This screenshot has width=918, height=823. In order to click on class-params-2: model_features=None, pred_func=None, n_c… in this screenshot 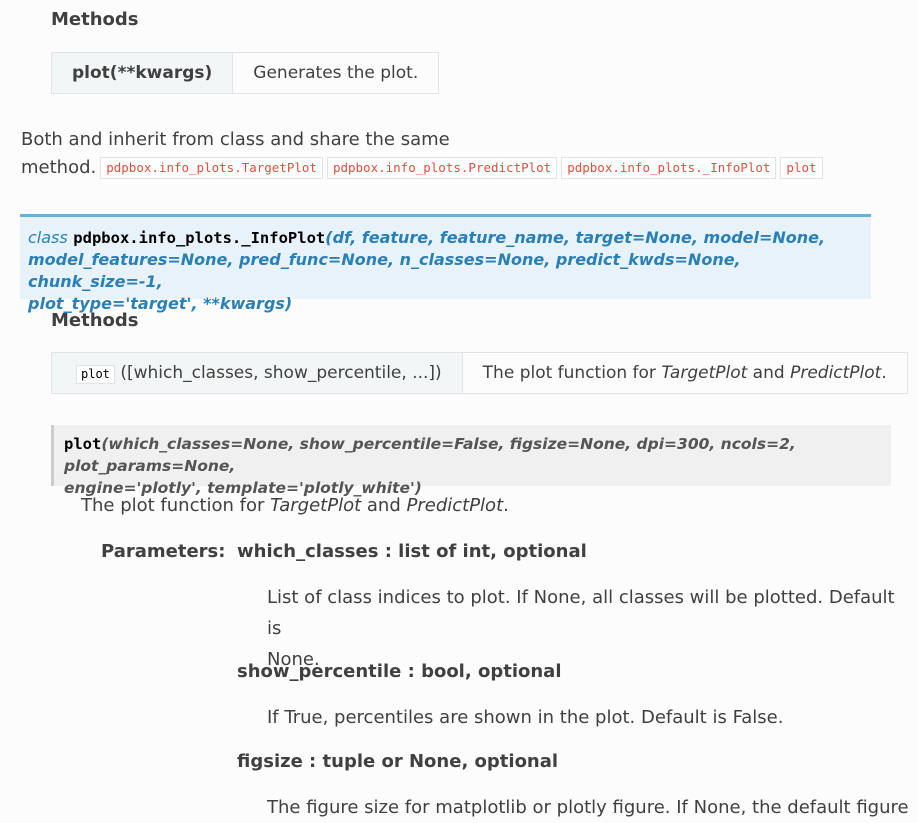, I will do `click(384, 270)`.